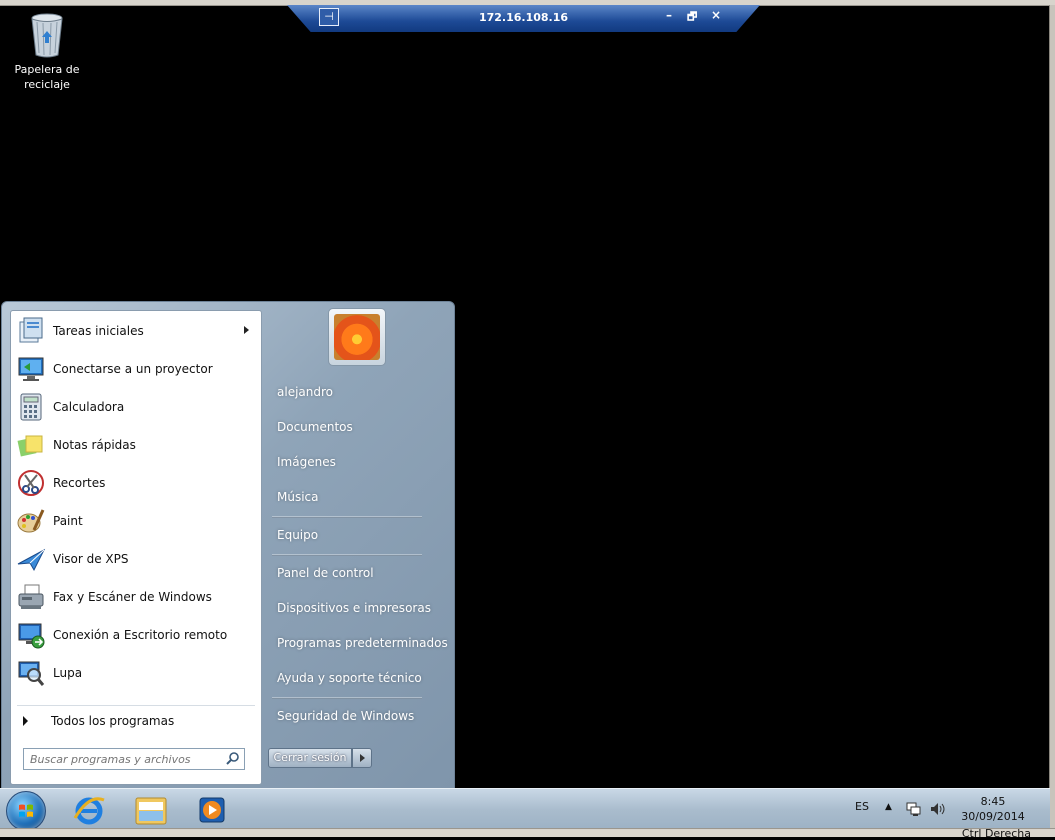 Image resolution: width=1055 pixels, height=840 pixels. Describe the element at coordinates (996, 833) in the screenshot. I see `host-key-label: Ctrl Derecha` at that location.